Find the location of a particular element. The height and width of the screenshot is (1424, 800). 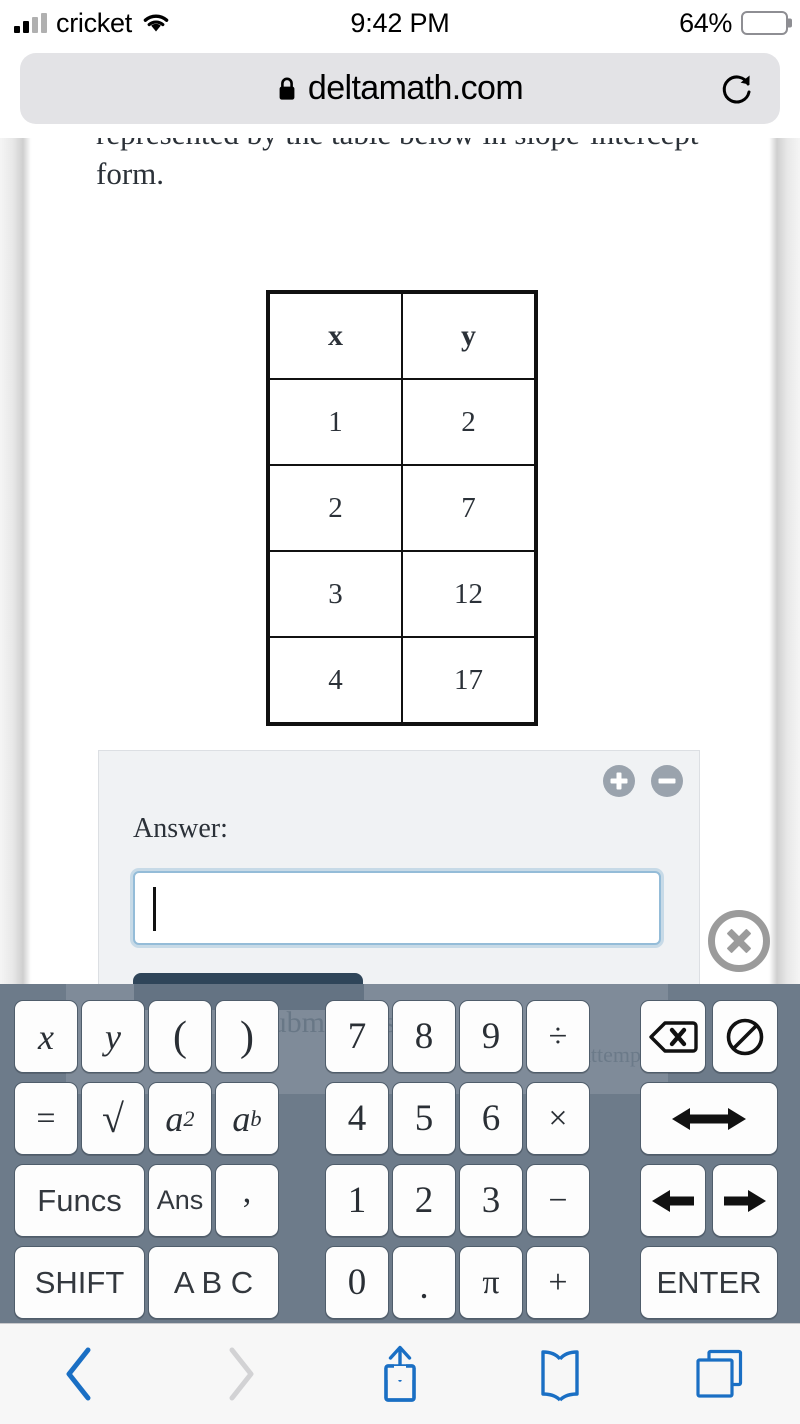

backspace-icon is located at coordinates (673, 1036).